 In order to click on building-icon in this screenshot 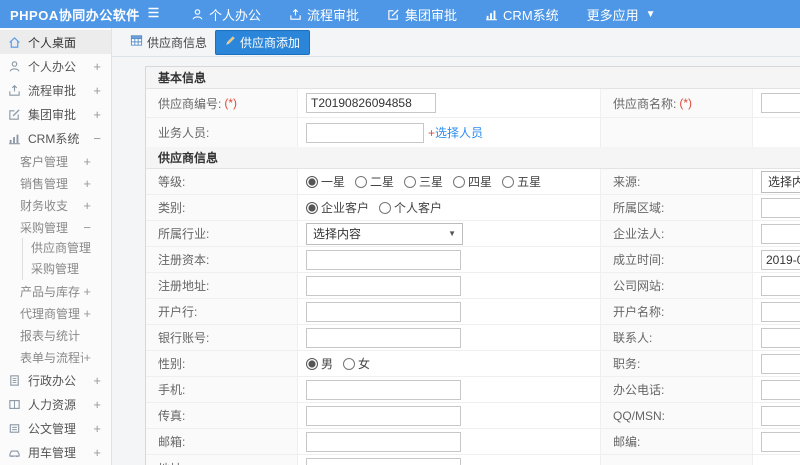, I will do `click(15, 380)`.